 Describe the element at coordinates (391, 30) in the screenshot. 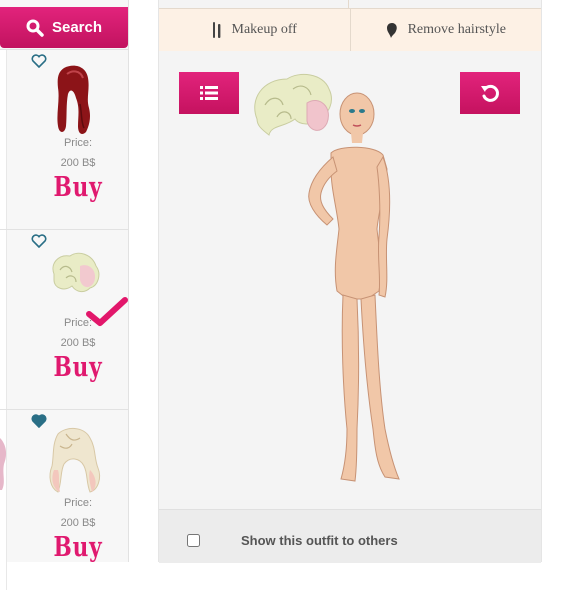

I see `hair-icon` at that location.